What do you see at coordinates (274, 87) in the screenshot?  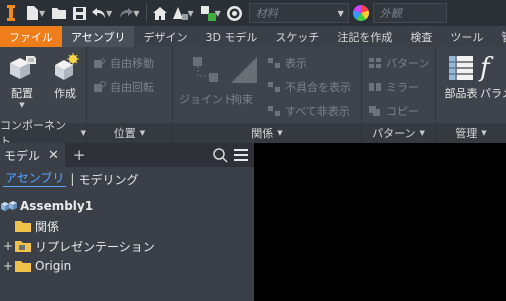 I see `show-sick-icon` at bounding box center [274, 87].